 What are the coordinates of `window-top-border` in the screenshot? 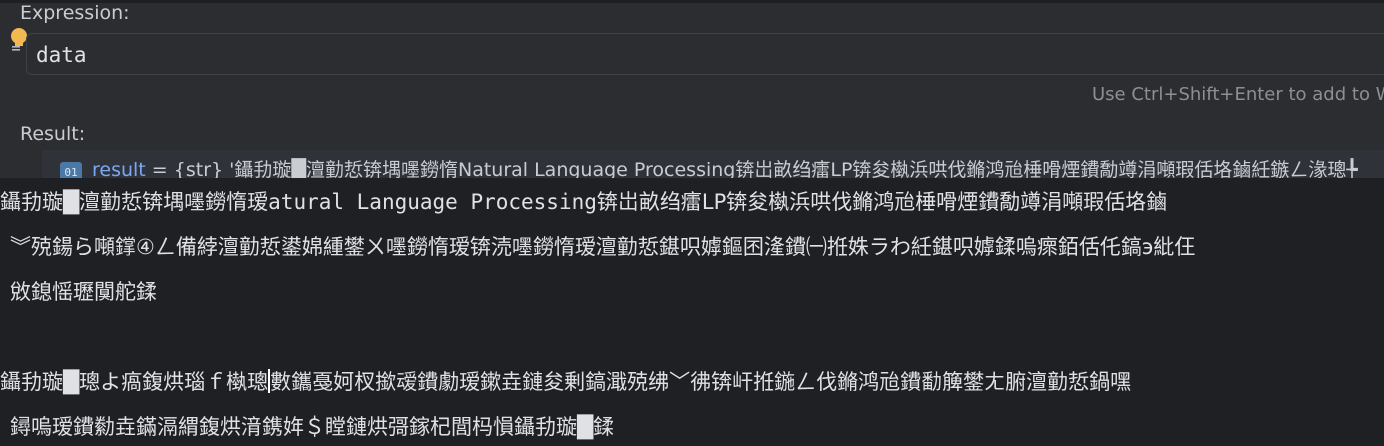 It's located at (692, 1).